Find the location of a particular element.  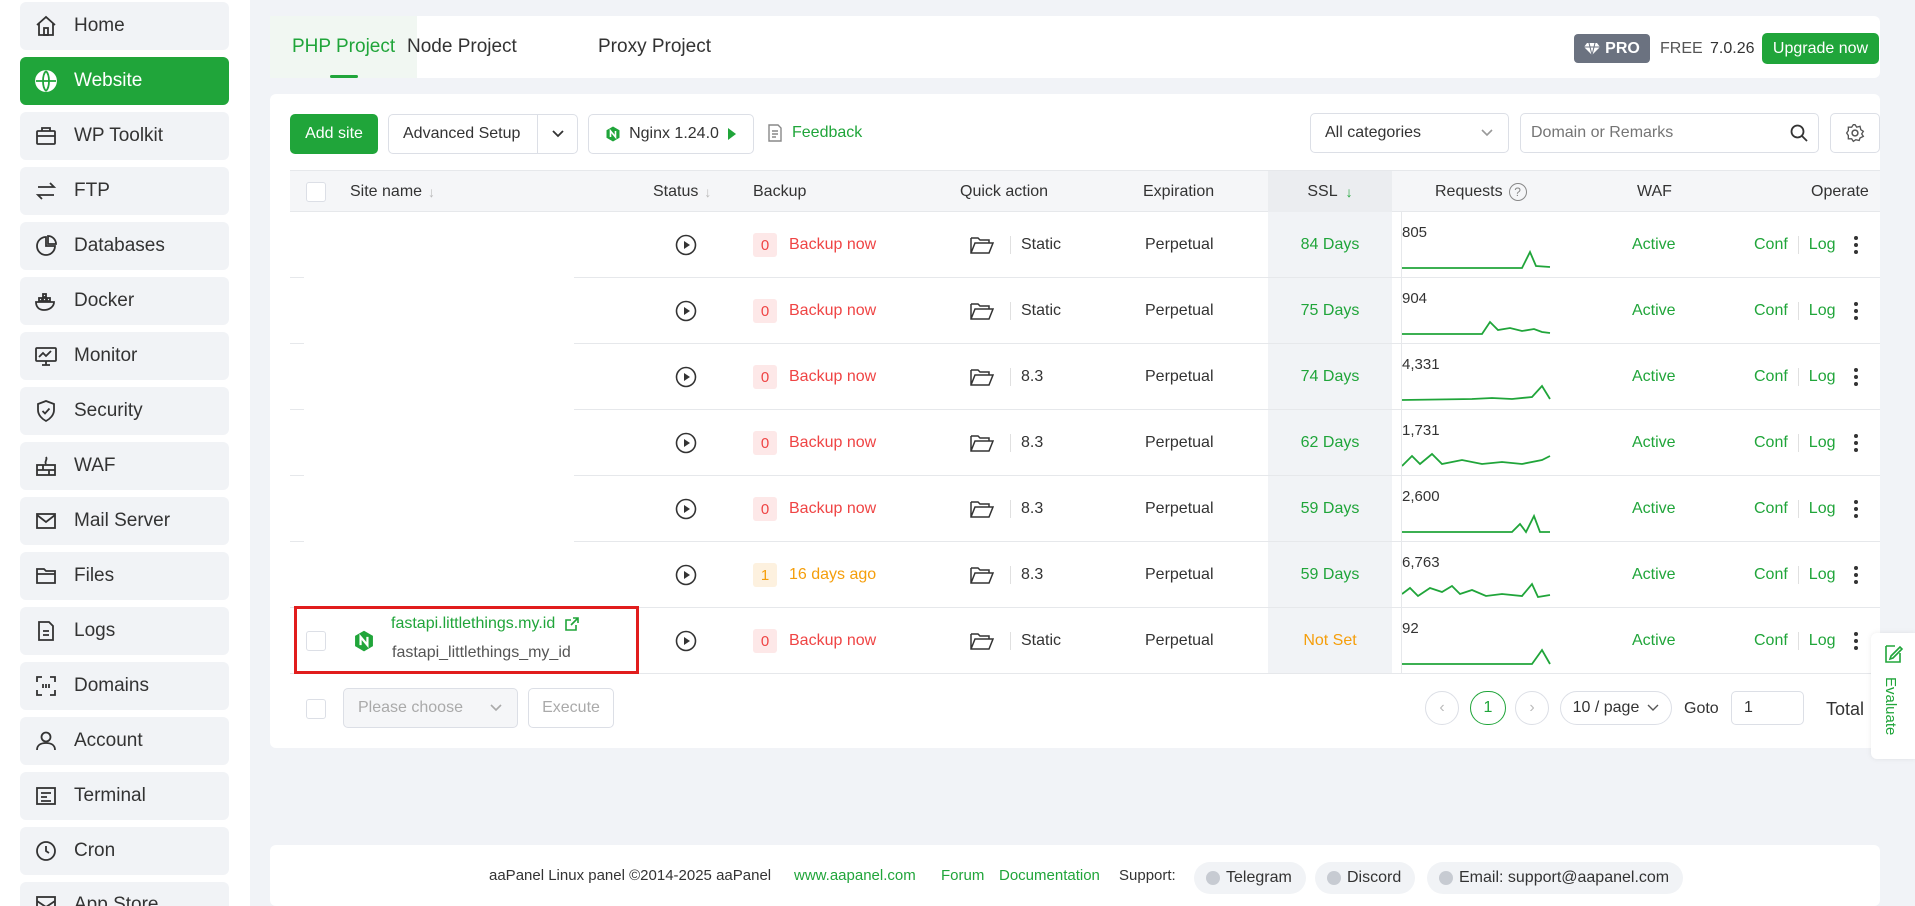

next-page-button: › is located at coordinates (1532, 708).